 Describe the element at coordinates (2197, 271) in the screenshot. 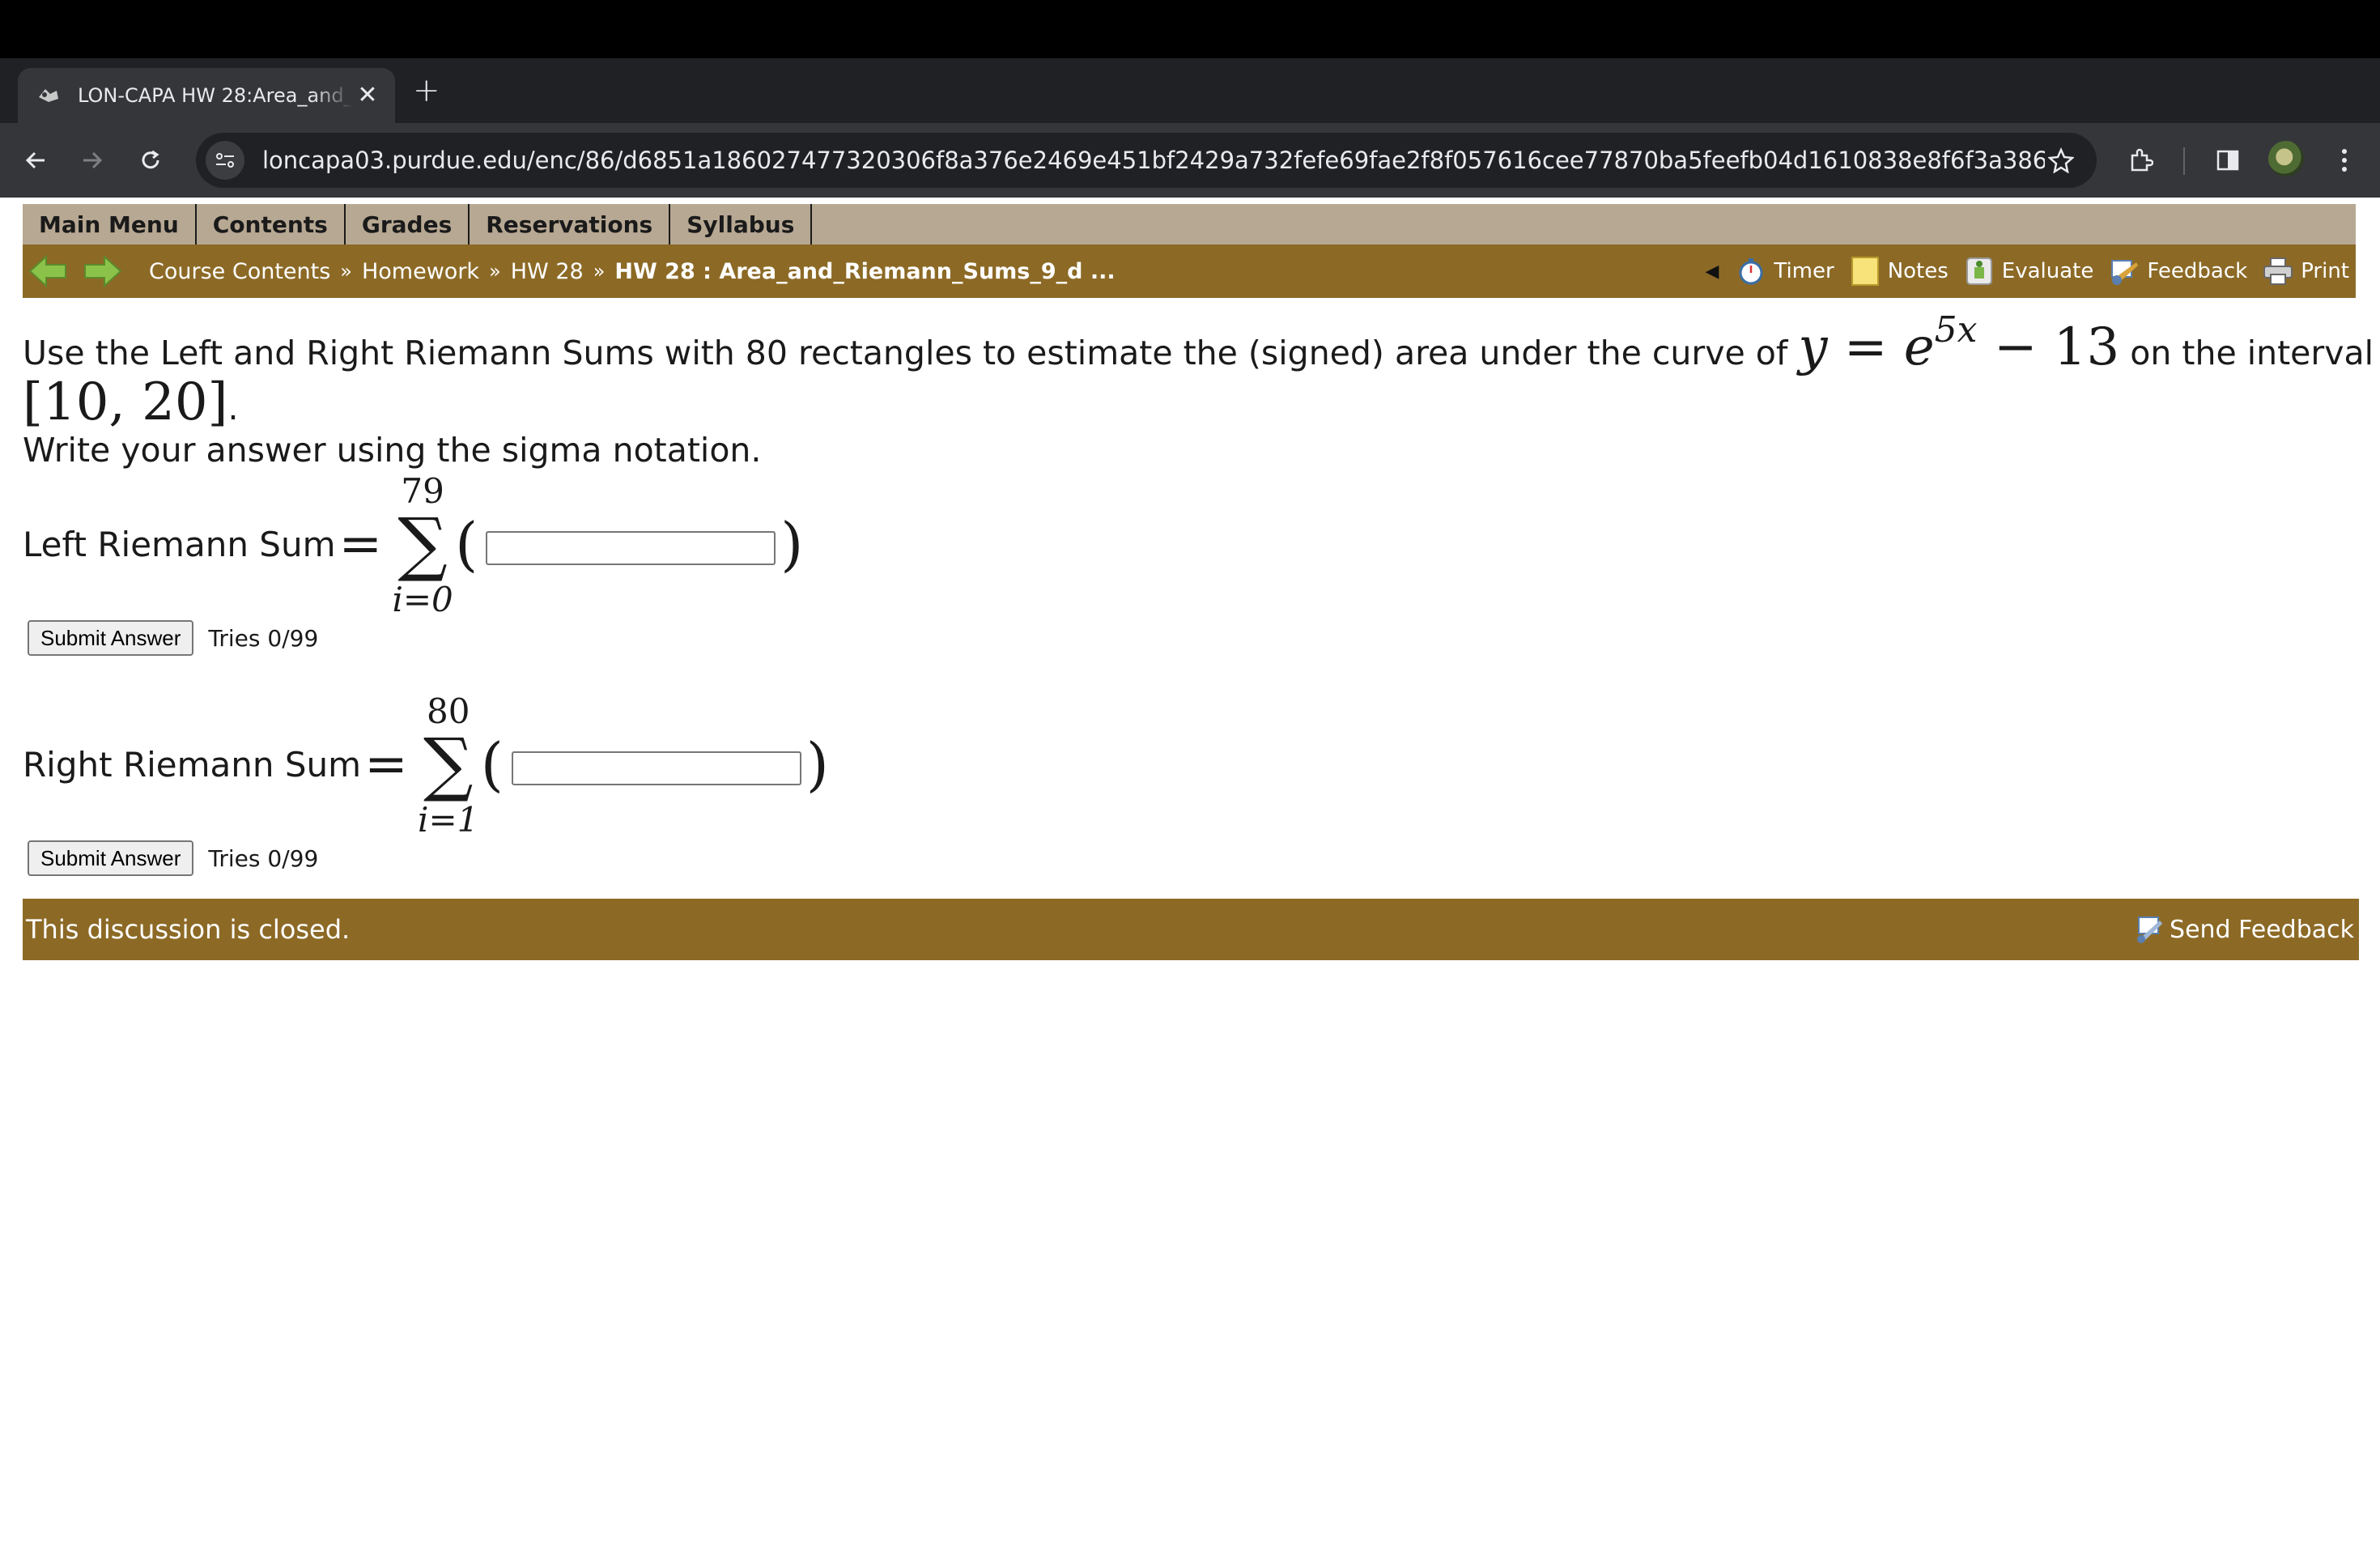

I see `feedback-label: Feedback` at that location.